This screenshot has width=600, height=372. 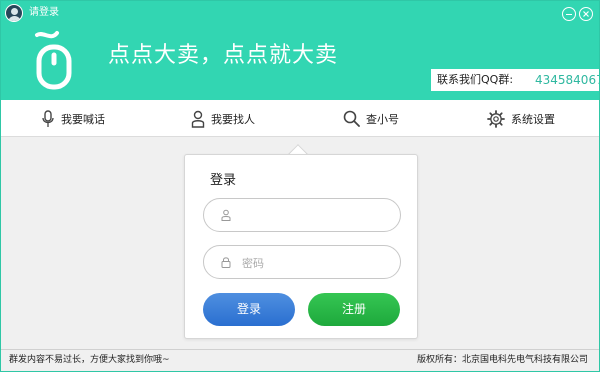 What do you see at coordinates (317, 263) in the screenshot?
I see `password-input` at bounding box center [317, 263].